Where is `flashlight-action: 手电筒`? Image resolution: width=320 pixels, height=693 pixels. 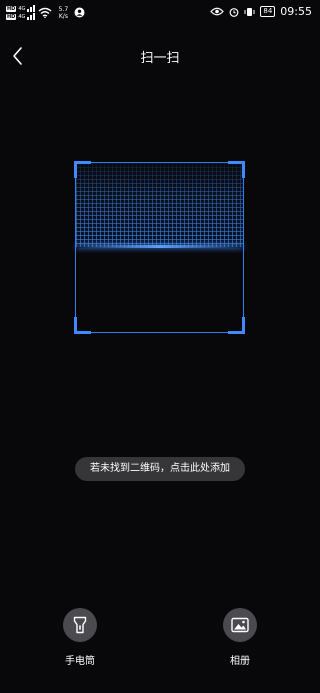 flashlight-action: 手电筒 is located at coordinates (80, 637).